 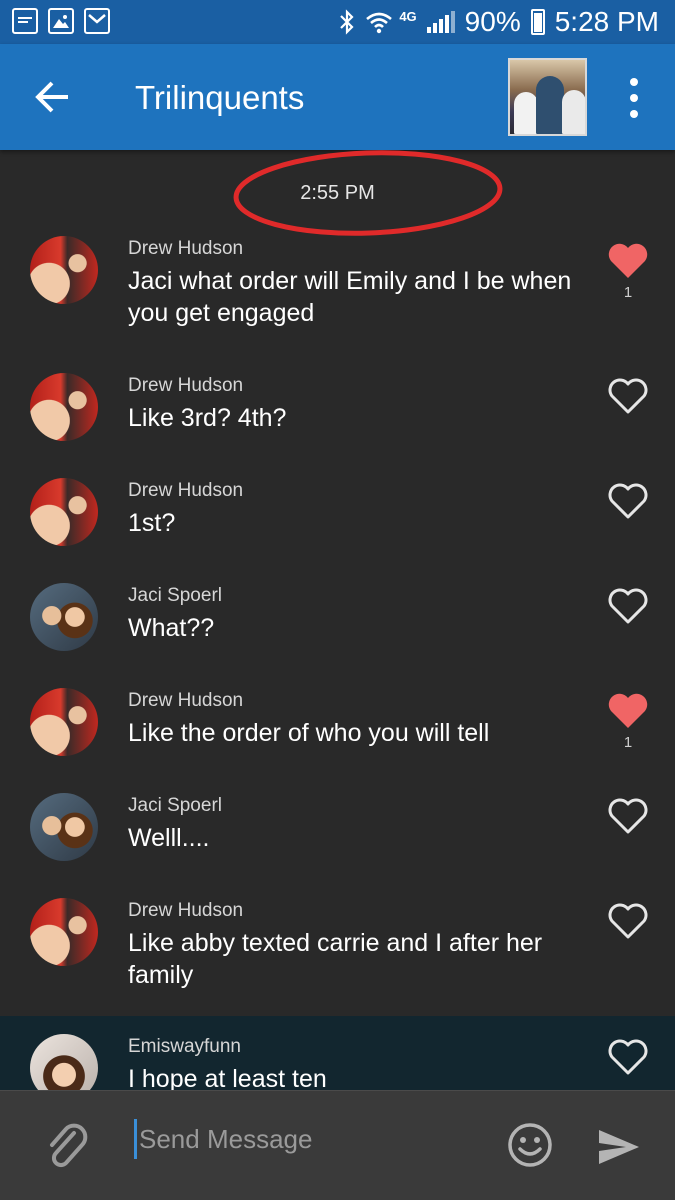 I want to click on conversation-title: Trilinquents, so click(x=220, y=97).